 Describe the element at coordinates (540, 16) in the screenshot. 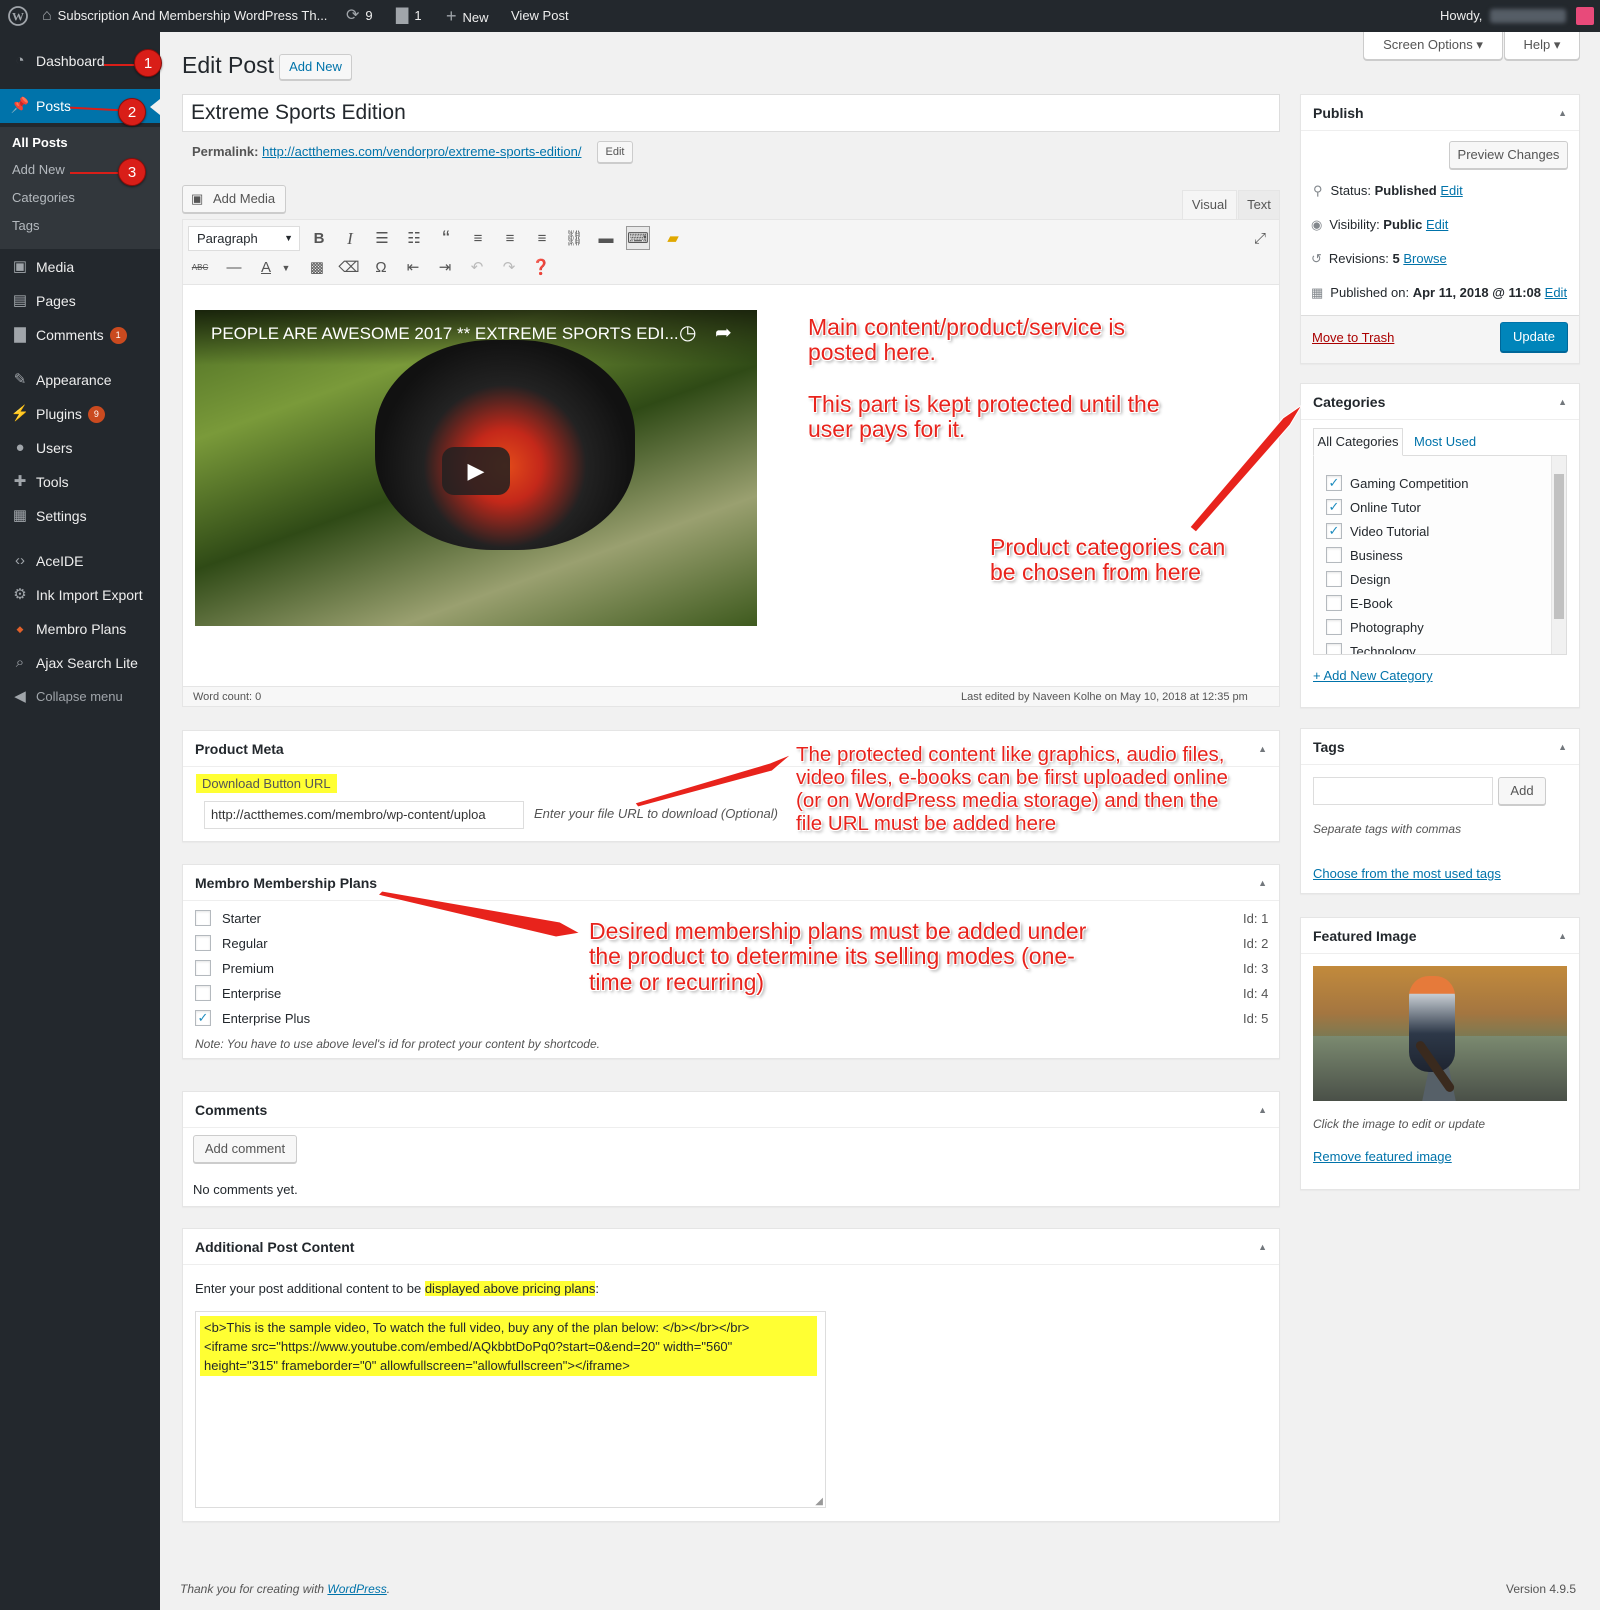

I see `view-post-link: View Post` at that location.